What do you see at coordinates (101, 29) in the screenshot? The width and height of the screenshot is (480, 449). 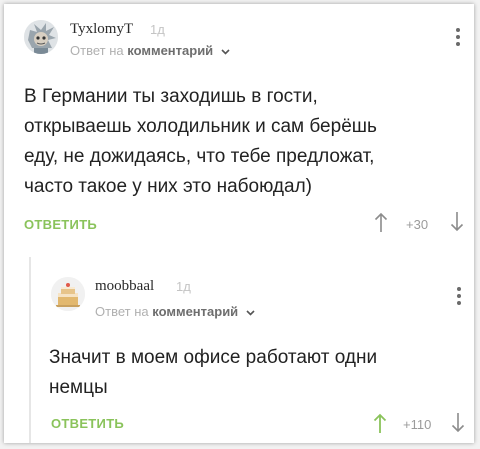 I see `username: TyxlomyT` at bounding box center [101, 29].